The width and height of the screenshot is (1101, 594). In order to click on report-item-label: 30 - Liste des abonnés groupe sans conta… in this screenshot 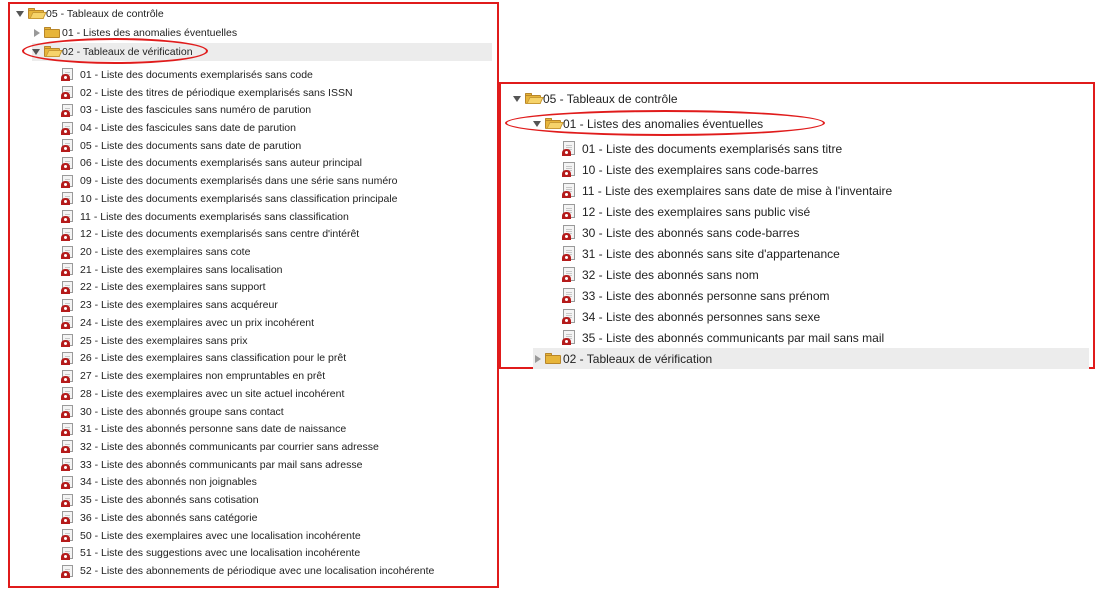, I will do `click(182, 411)`.